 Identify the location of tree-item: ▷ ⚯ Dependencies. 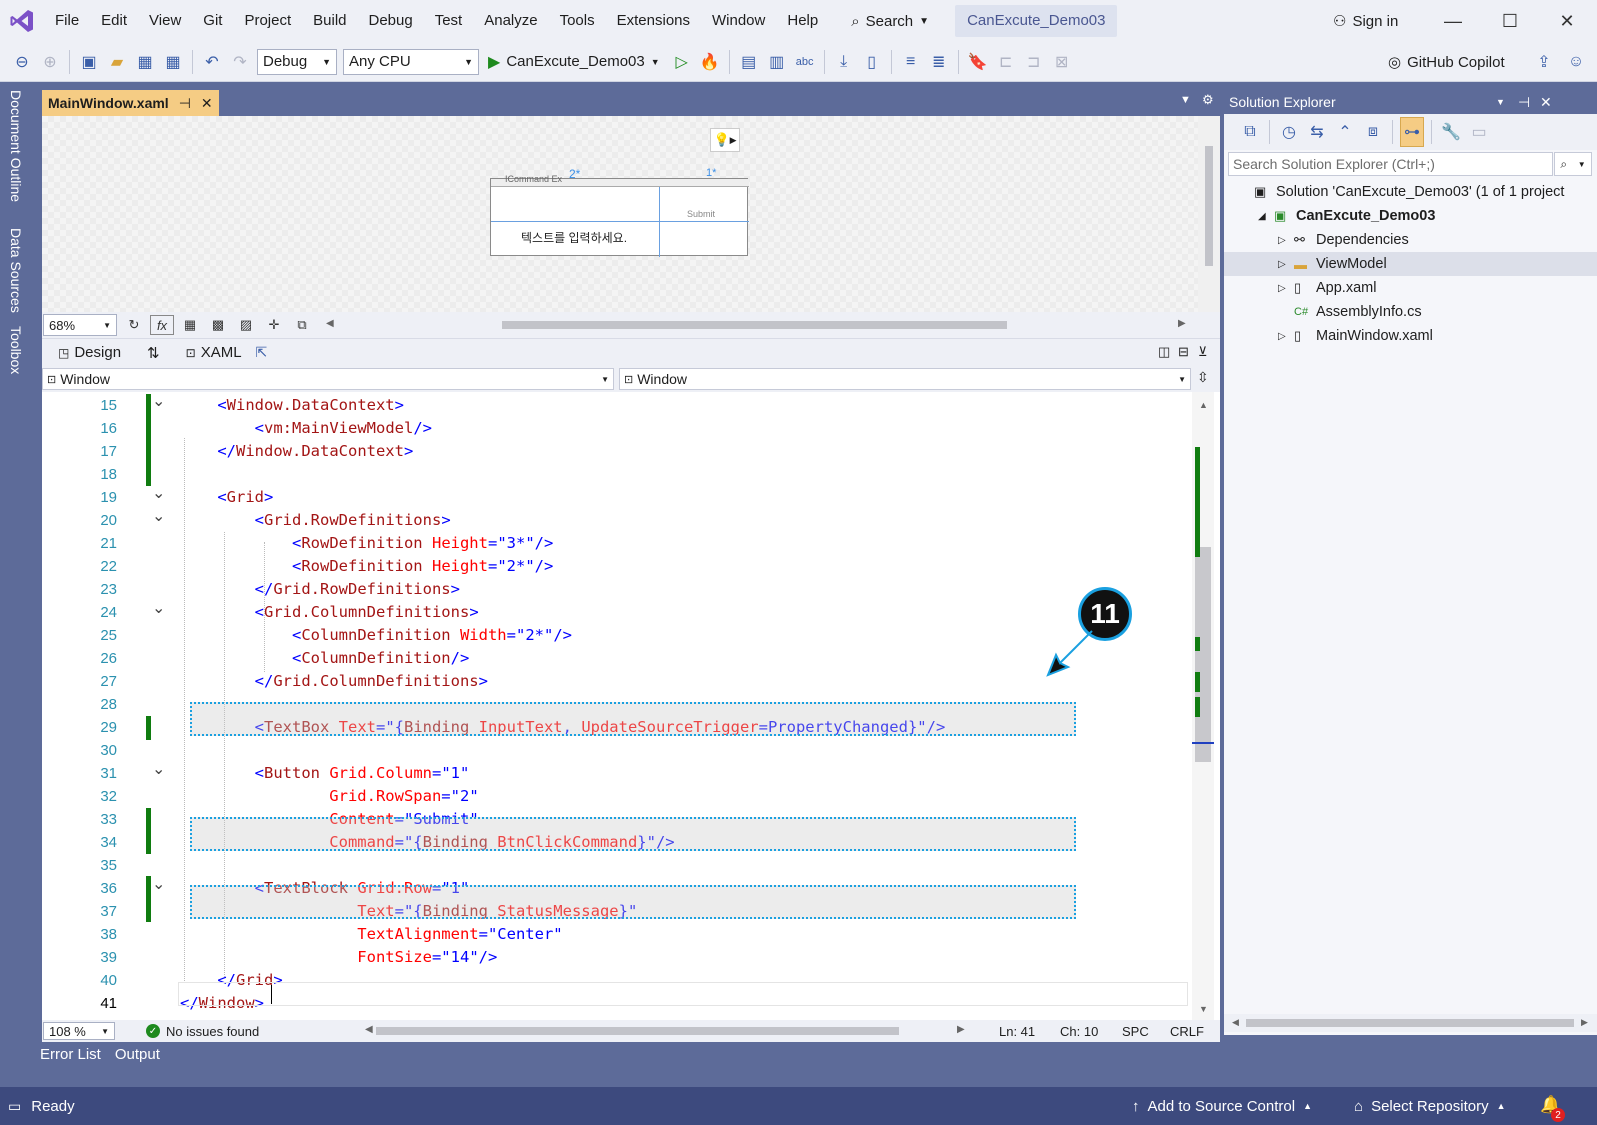
(1410, 240).